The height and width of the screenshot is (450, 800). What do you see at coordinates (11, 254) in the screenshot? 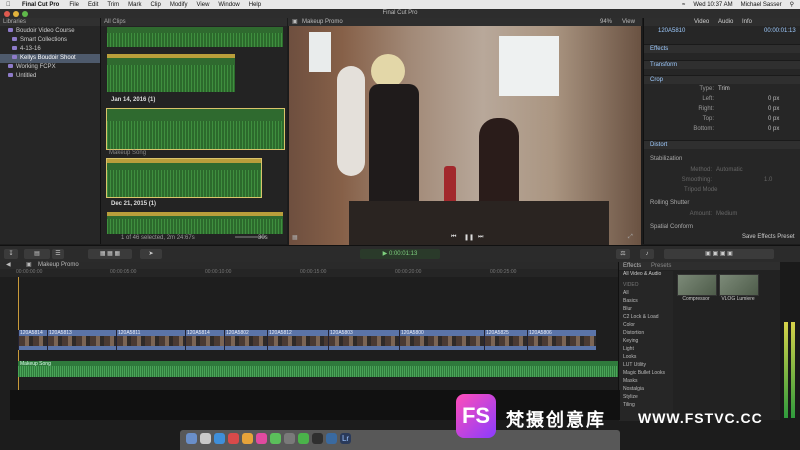
I see `import-icon: ↧` at bounding box center [11, 254].